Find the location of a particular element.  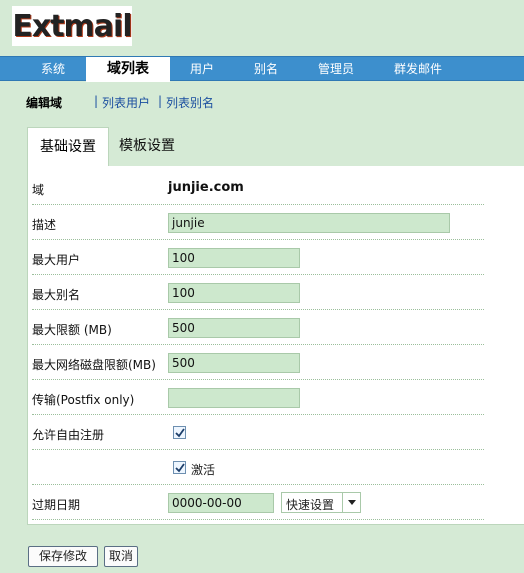

nav-item-system: 系统 is located at coordinates (53, 69).